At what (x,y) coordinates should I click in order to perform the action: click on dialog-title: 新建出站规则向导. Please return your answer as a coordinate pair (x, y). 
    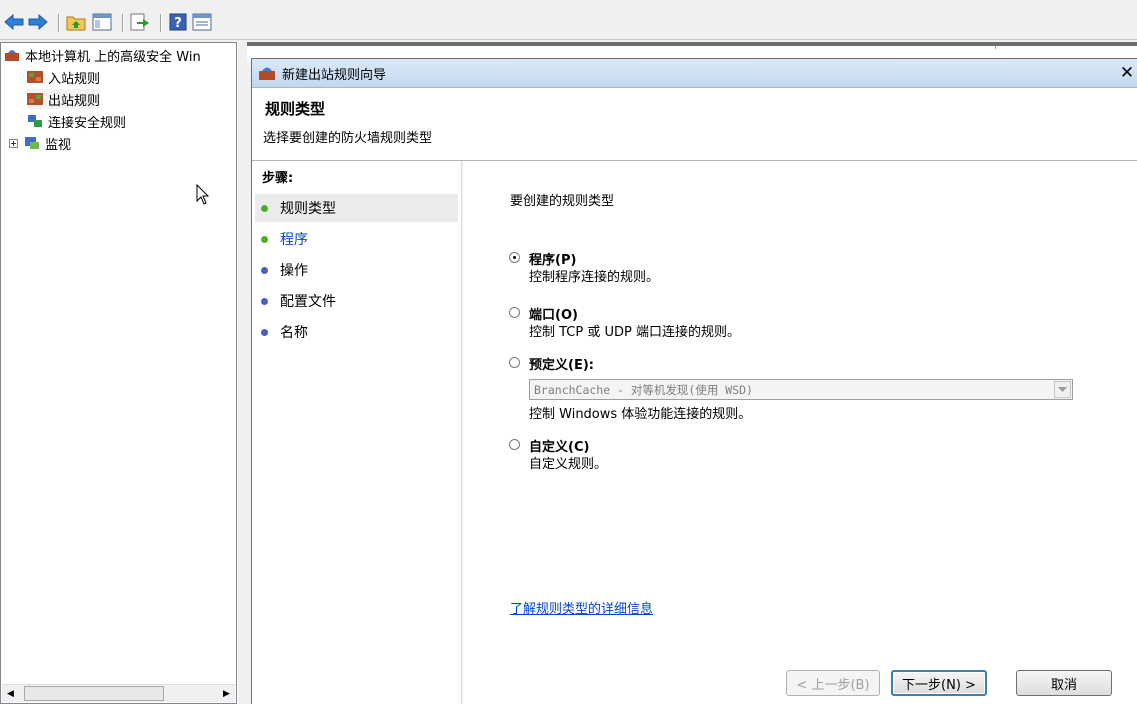
    Looking at the image, I should click on (334, 75).